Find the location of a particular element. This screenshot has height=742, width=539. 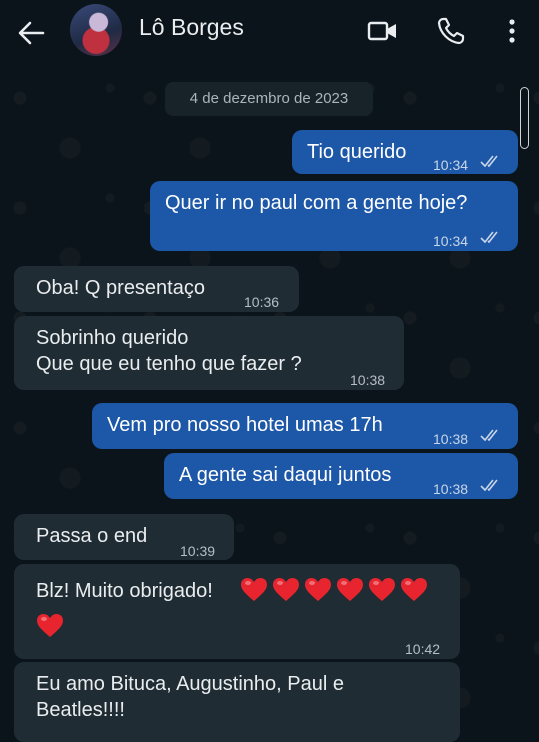

message-bubble-outgoing: A gente sai daqui juntos 10:38 is located at coordinates (341, 476).